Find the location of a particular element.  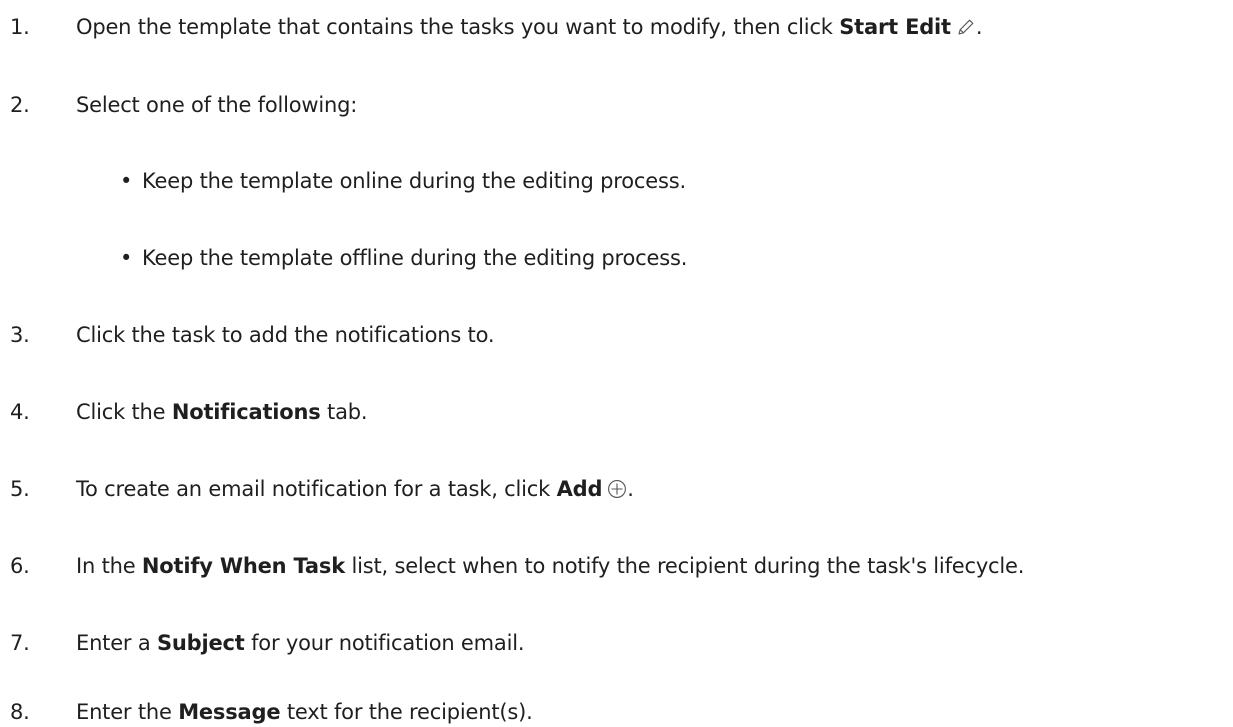

step-text-before: Enter a is located at coordinates (116, 643).